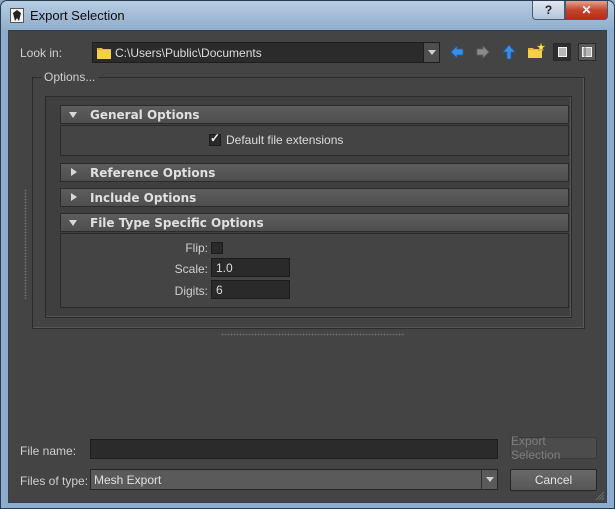 This screenshot has width=615, height=509. I want to click on files-of-type-value: Mesh Export, so click(128, 480).